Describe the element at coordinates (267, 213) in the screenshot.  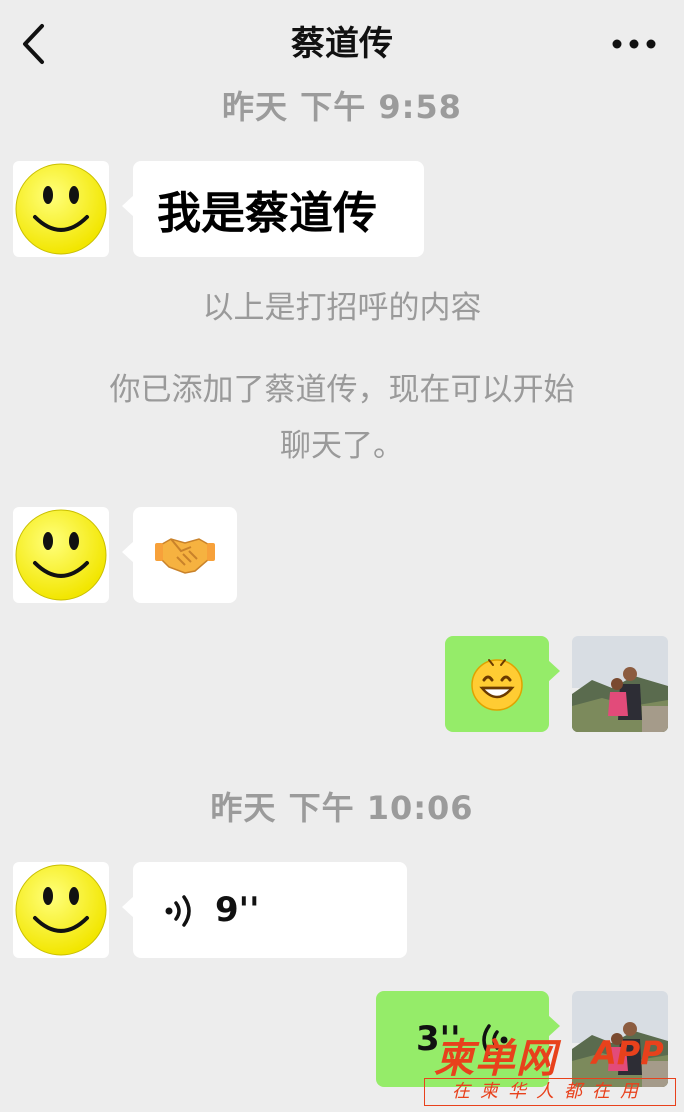
I see `message-text: 我是蔡道传` at that location.